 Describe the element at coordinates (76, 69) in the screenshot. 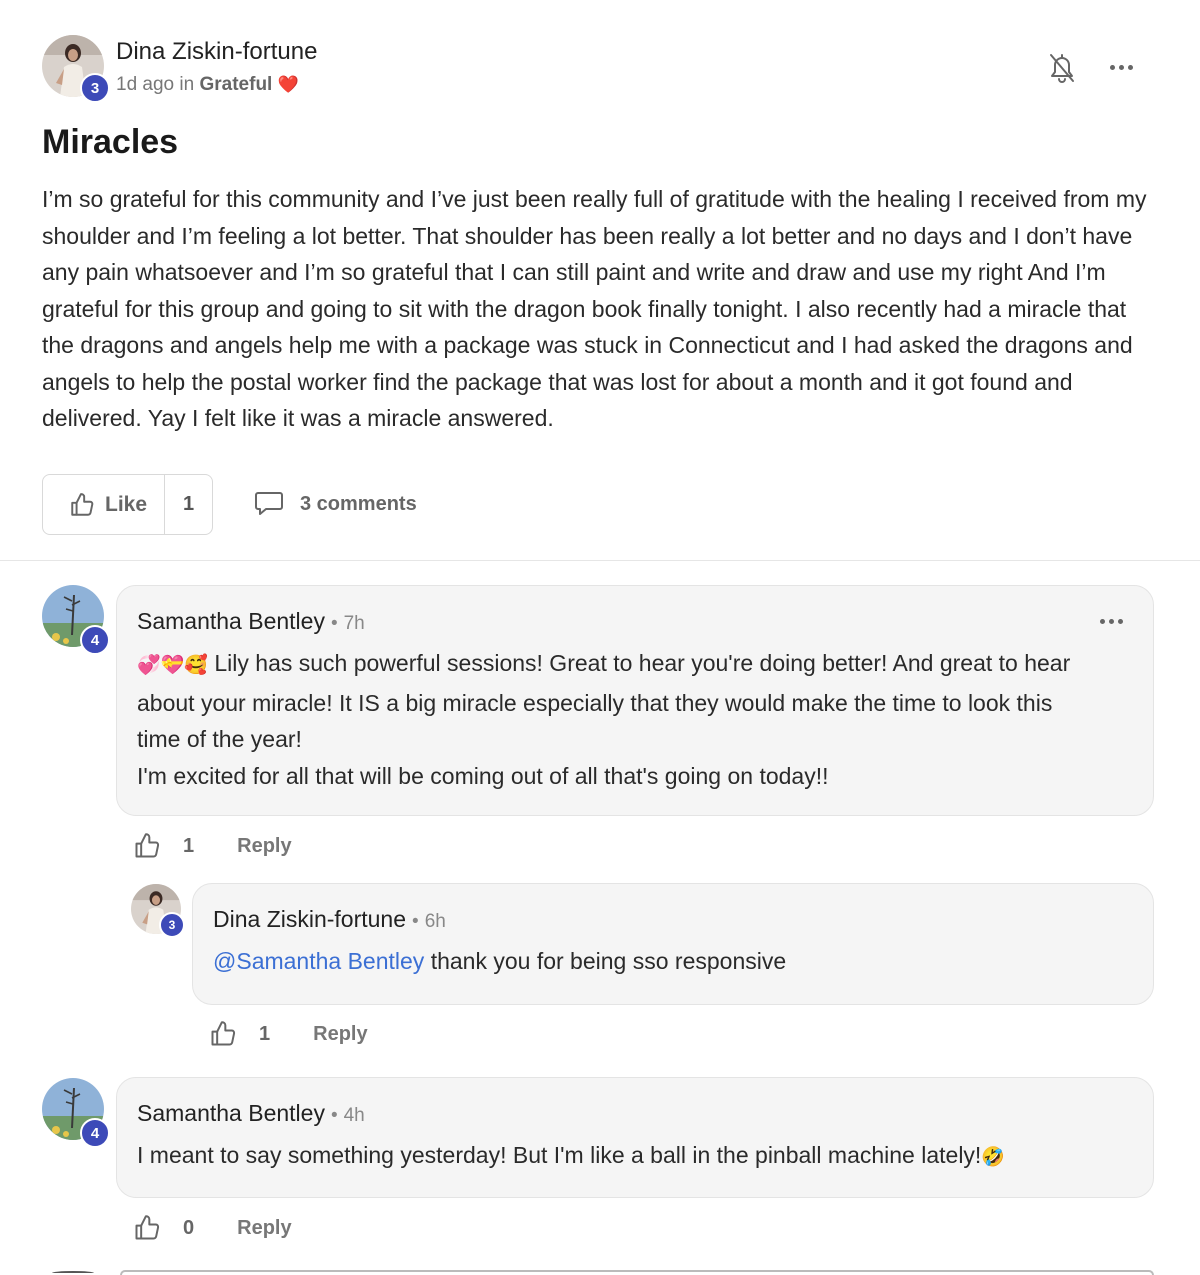

I see `post-author-avatar: 3` at that location.